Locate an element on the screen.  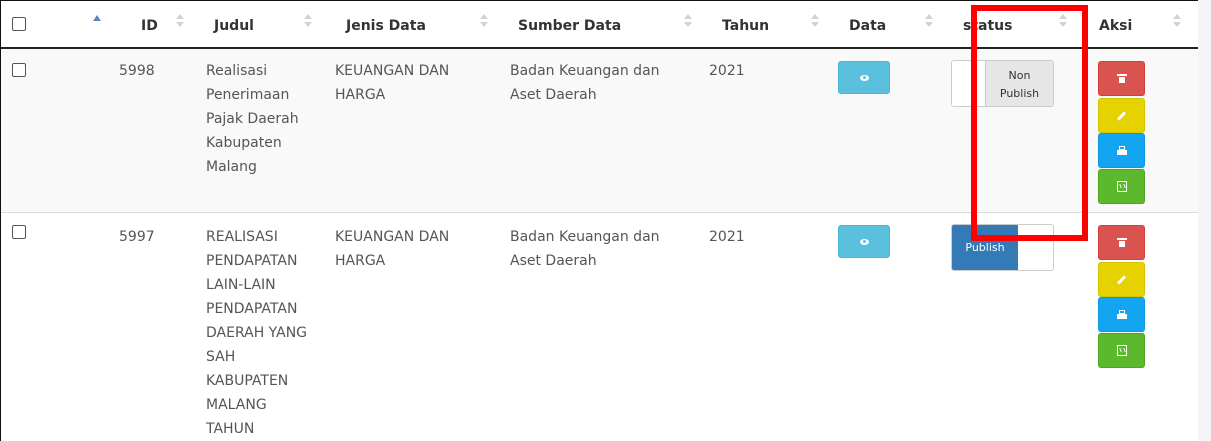
status-line: Publish is located at coordinates (1019, 93).